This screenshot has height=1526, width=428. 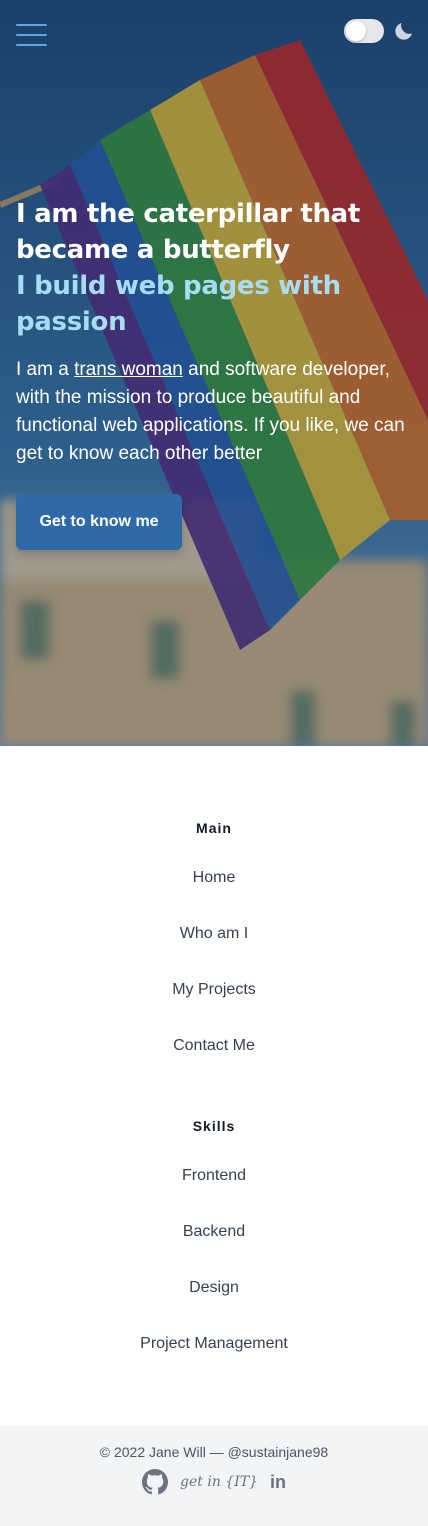 I want to click on list-item: Contact Me, so click(x=214, y=1062).